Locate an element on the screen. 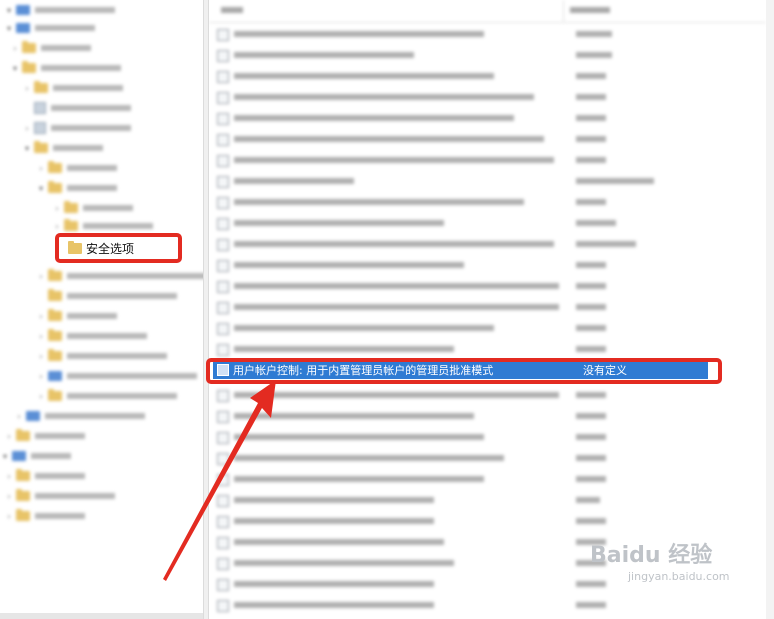 The width and height of the screenshot is (774, 619). column-header-policy is located at coordinates (386, 11).